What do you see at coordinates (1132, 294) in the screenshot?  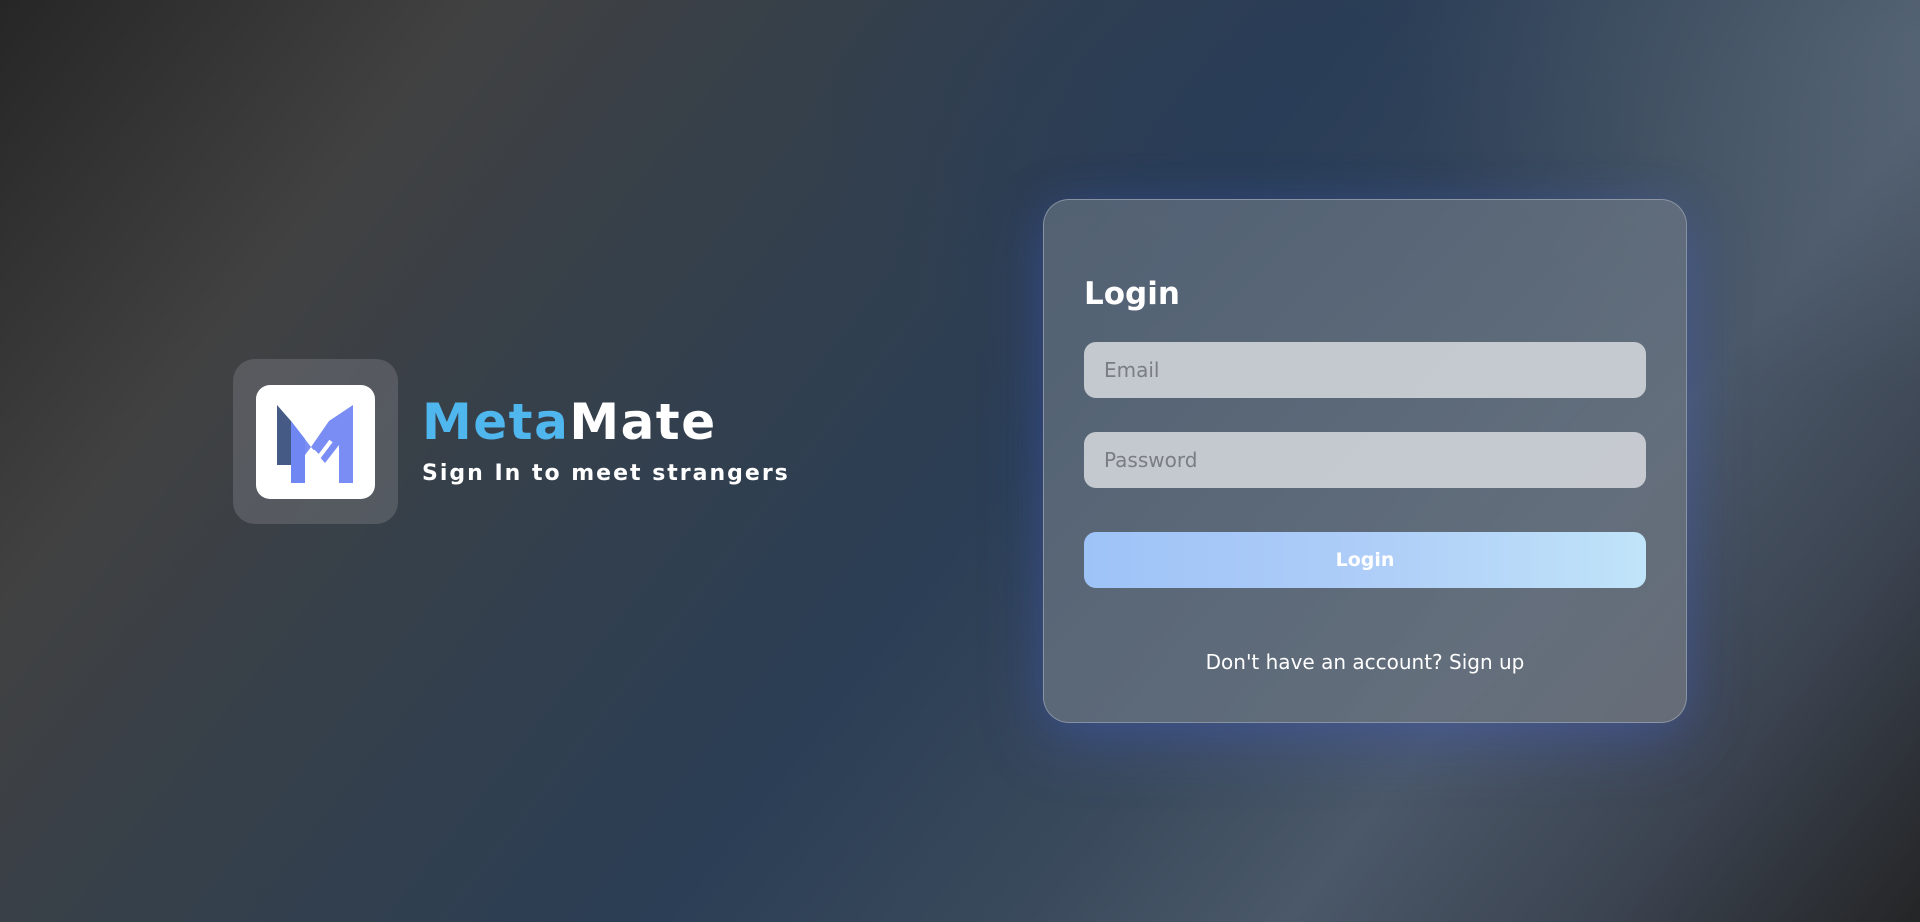 I see `login-title: Login` at bounding box center [1132, 294].